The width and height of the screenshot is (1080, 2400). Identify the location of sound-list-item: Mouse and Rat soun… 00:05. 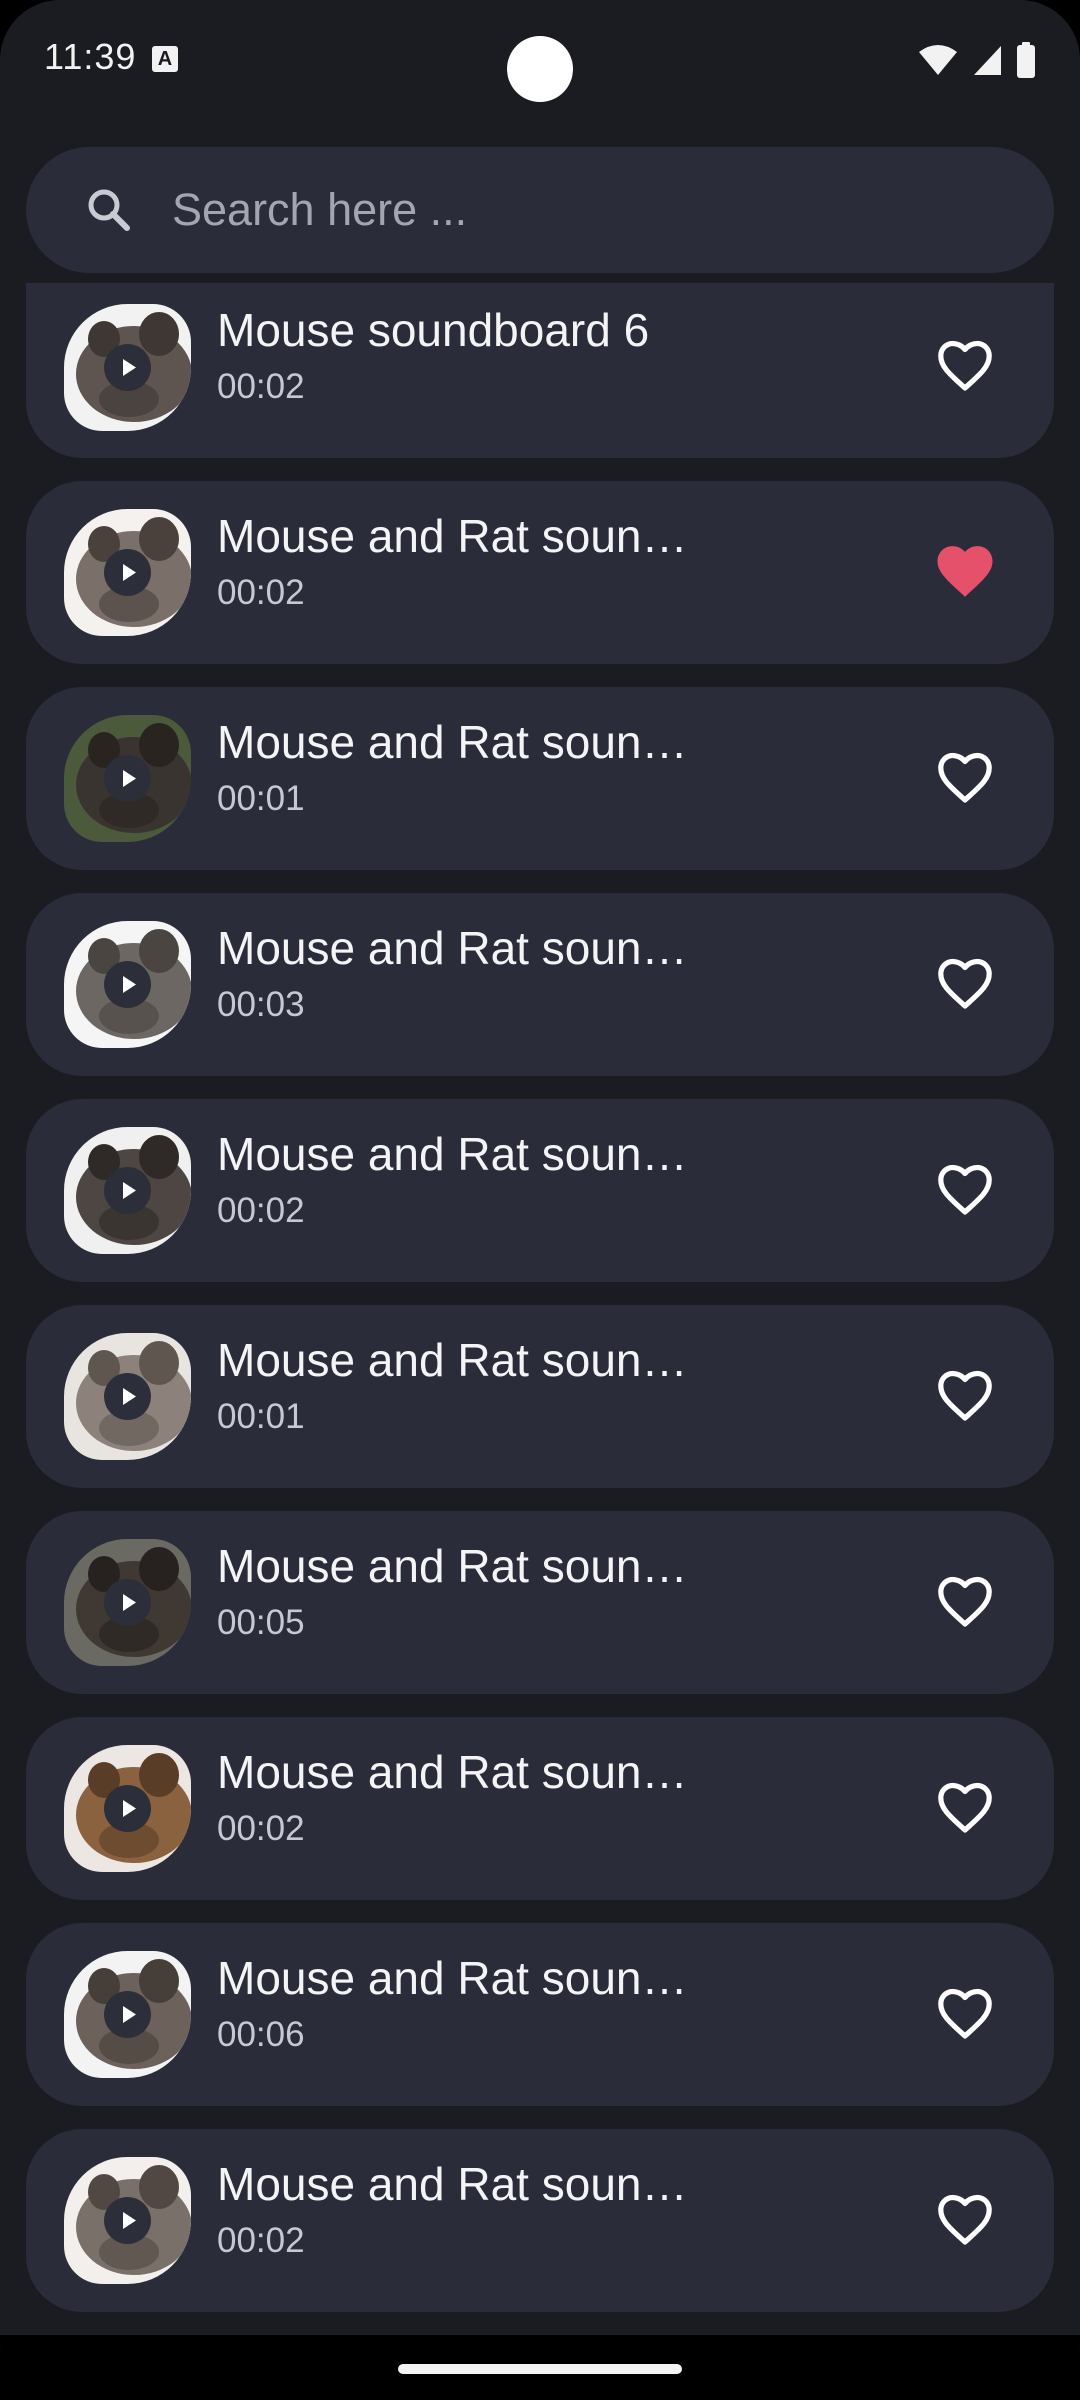
(540, 1602).